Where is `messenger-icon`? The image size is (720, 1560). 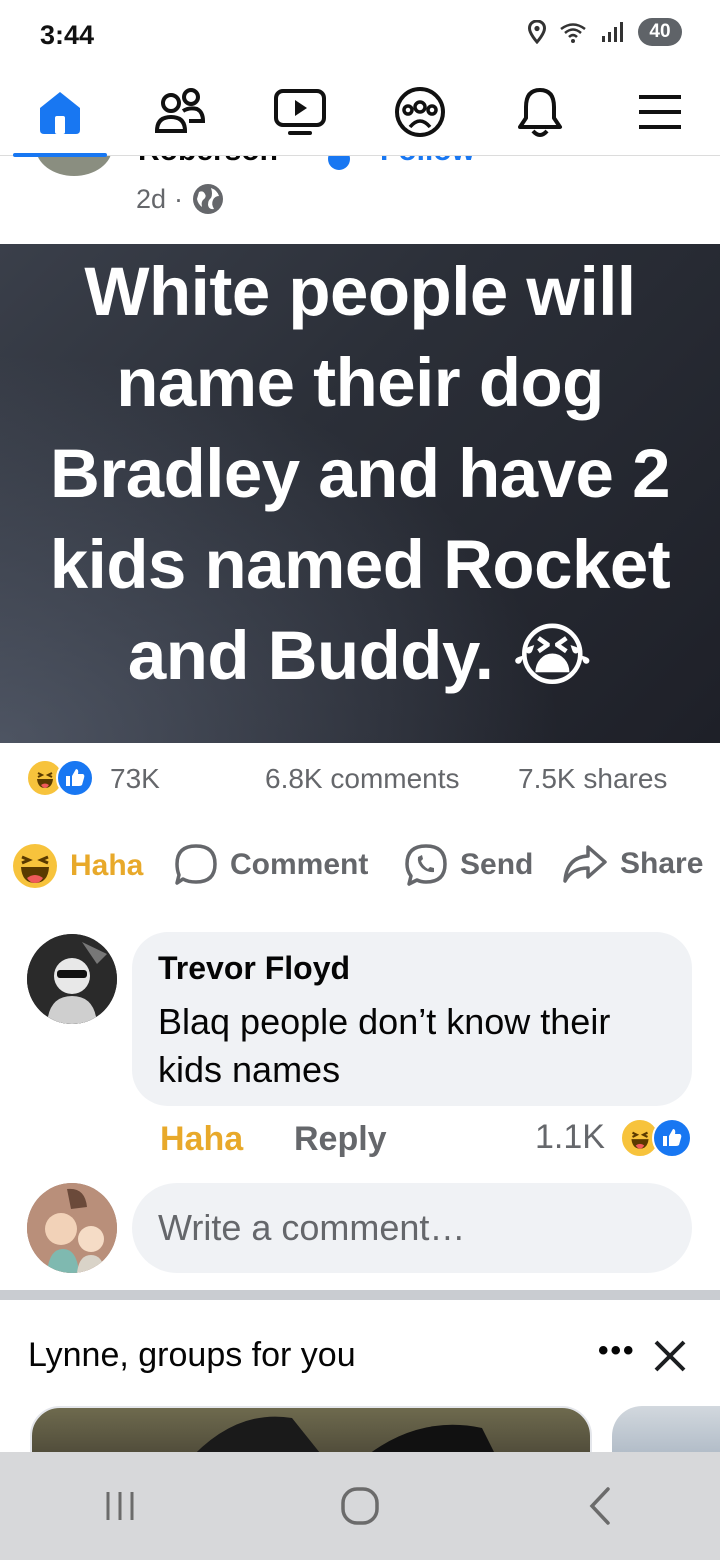 messenger-icon is located at coordinates (426, 865).